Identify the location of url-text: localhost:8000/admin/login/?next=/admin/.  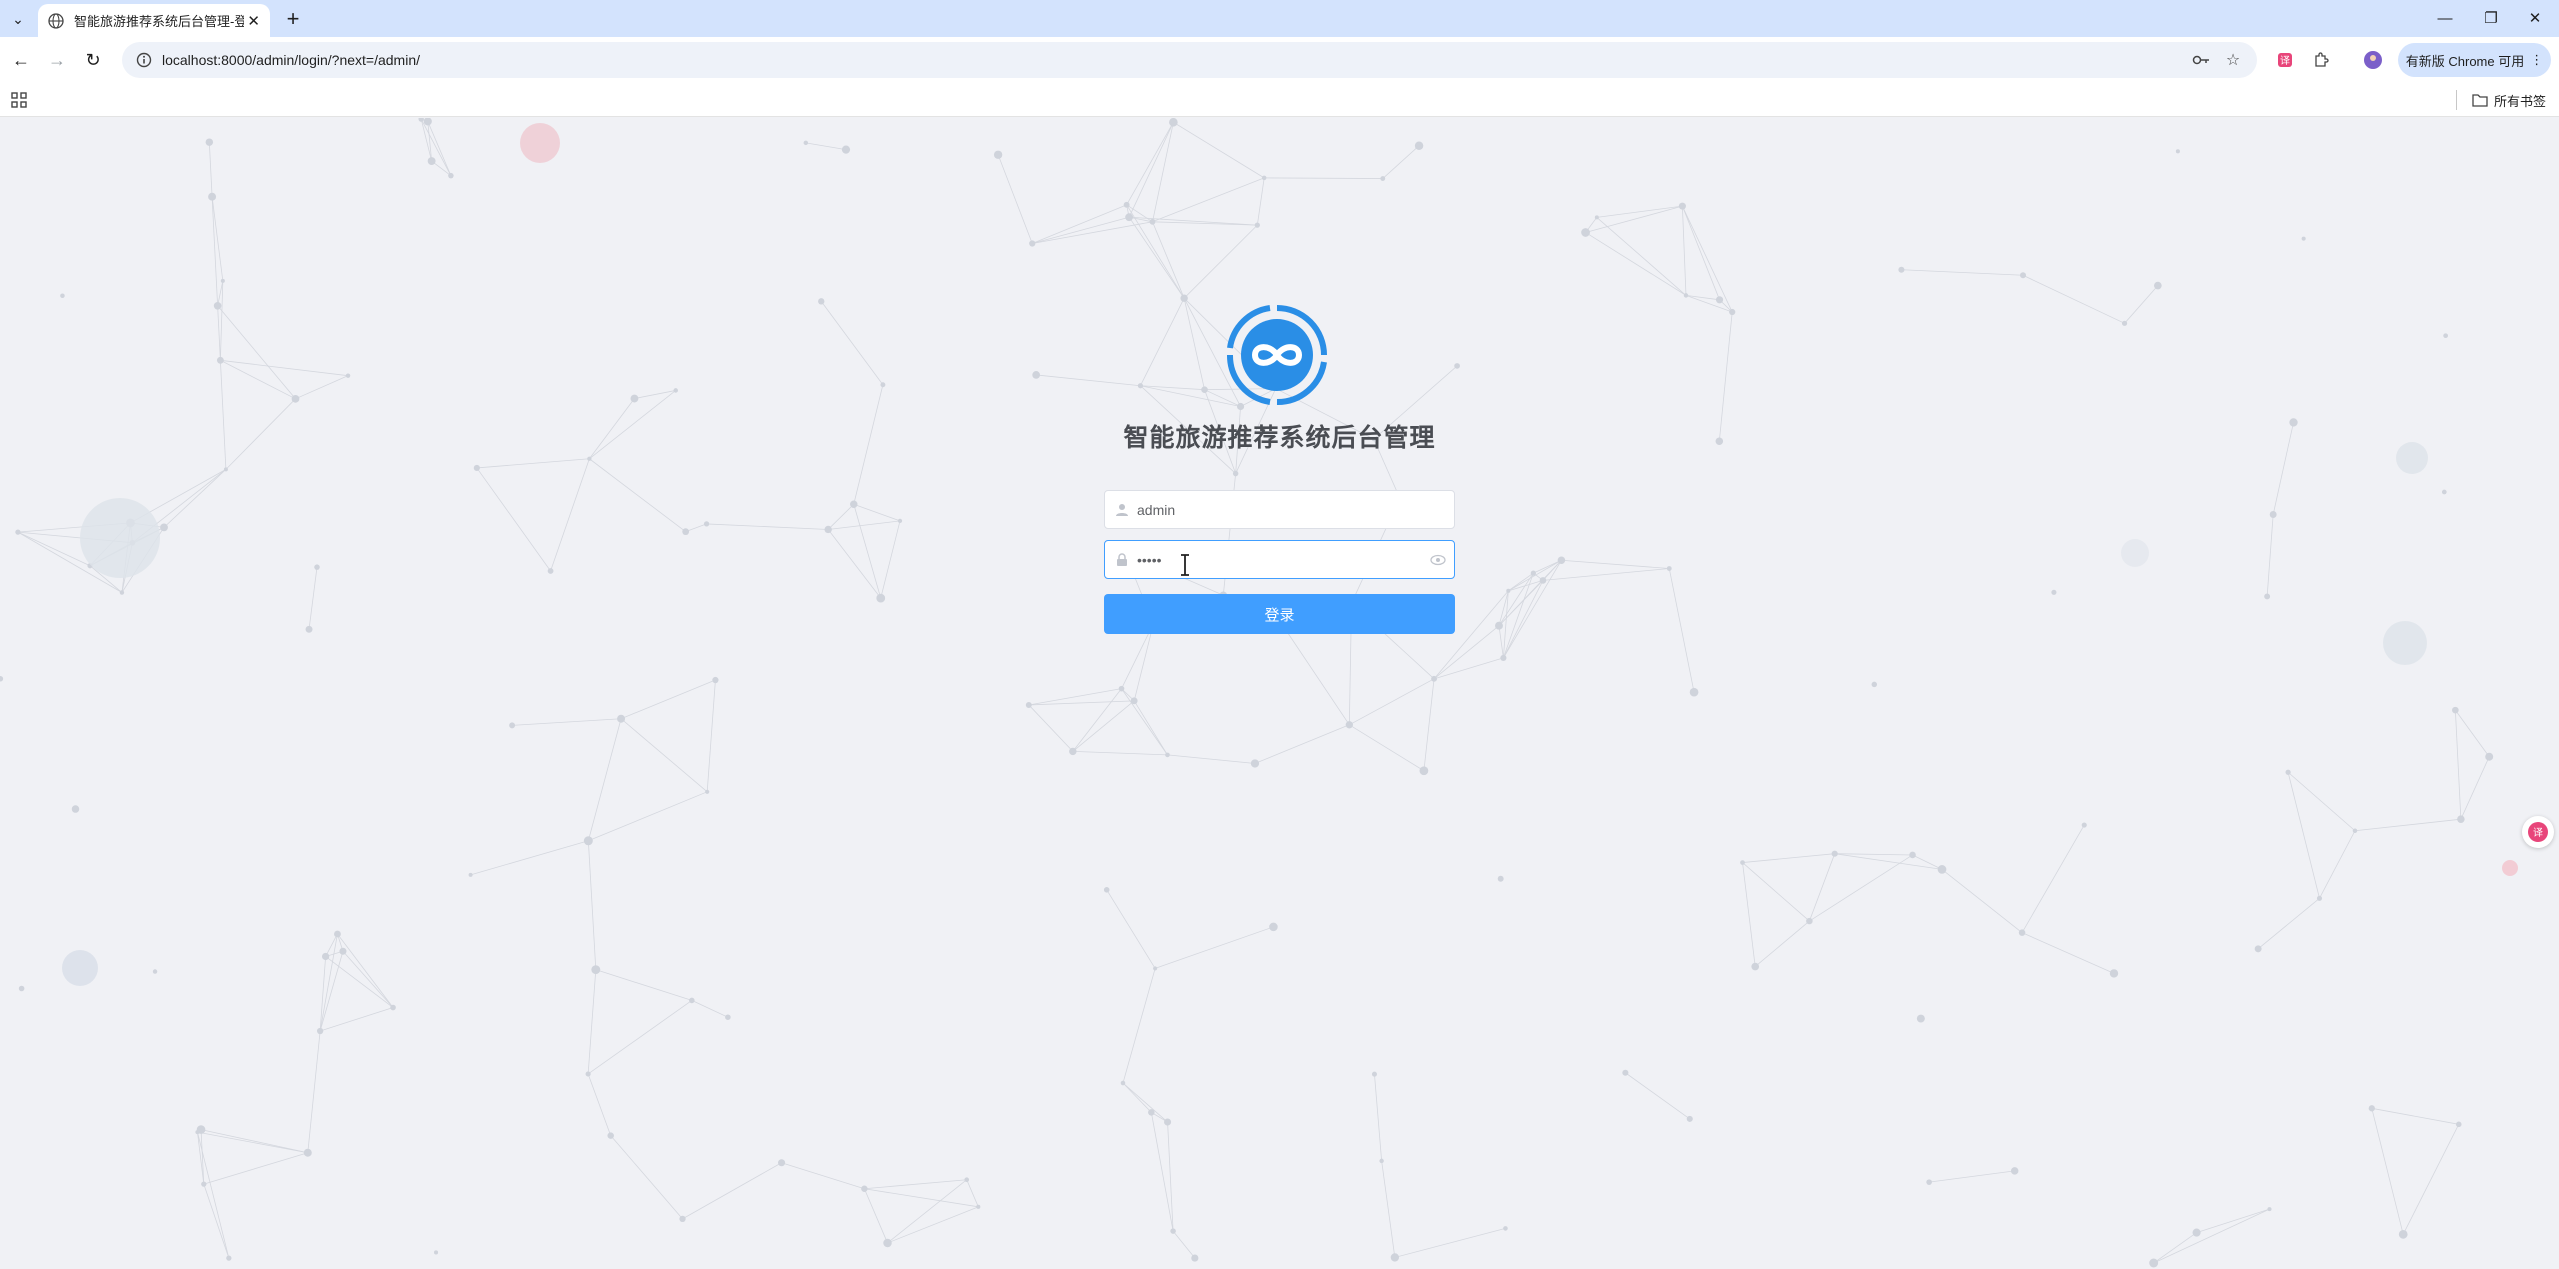
(291, 60).